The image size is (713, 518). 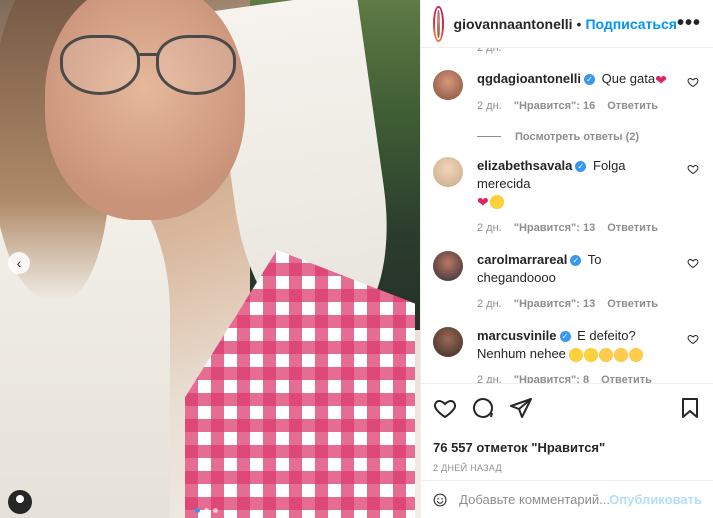 What do you see at coordinates (577, 136) in the screenshot?
I see `view-replies-label: Посмотреть ответы (2)` at bounding box center [577, 136].